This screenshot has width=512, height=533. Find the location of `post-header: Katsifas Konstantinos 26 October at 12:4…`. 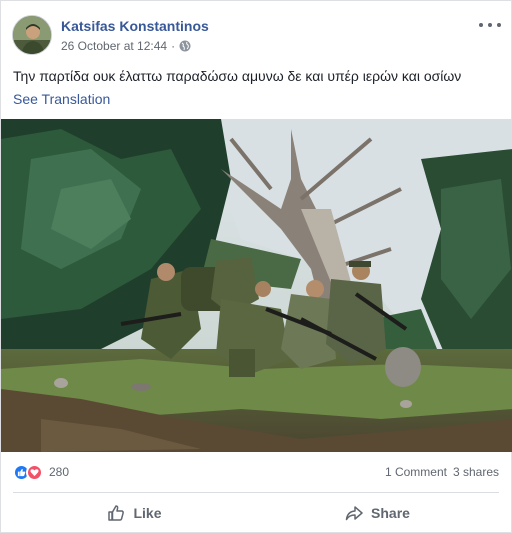

post-header: Katsifas Konstantinos 26 October at 12:4… is located at coordinates (256, 37).